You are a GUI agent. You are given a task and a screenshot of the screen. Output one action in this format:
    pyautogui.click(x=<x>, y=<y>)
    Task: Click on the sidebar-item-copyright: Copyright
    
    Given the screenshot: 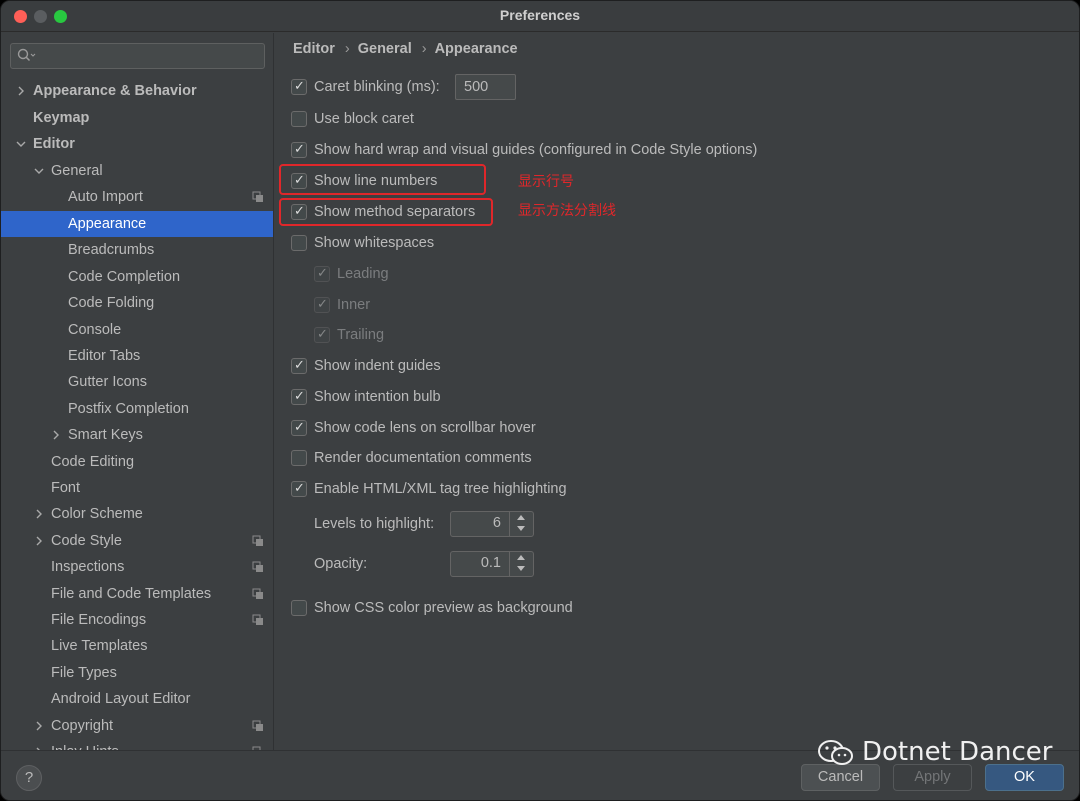 What is the action you would take?
    pyautogui.click(x=137, y=726)
    